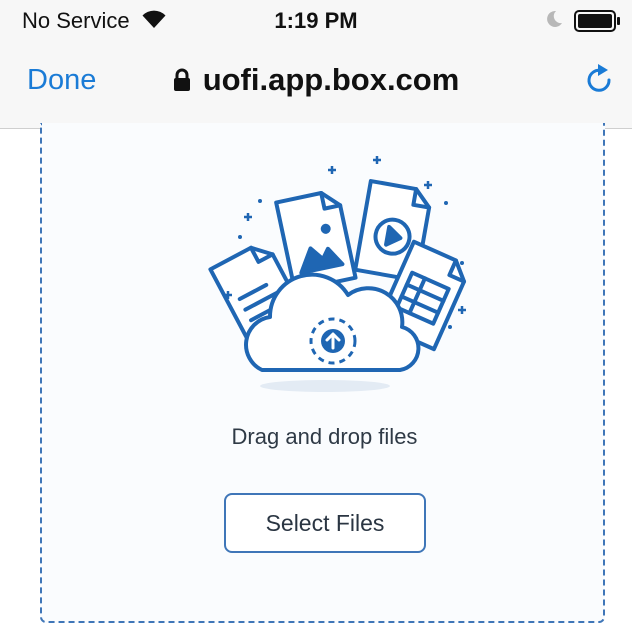  What do you see at coordinates (181, 79) in the screenshot?
I see `lock-icon` at bounding box center [181, 79].